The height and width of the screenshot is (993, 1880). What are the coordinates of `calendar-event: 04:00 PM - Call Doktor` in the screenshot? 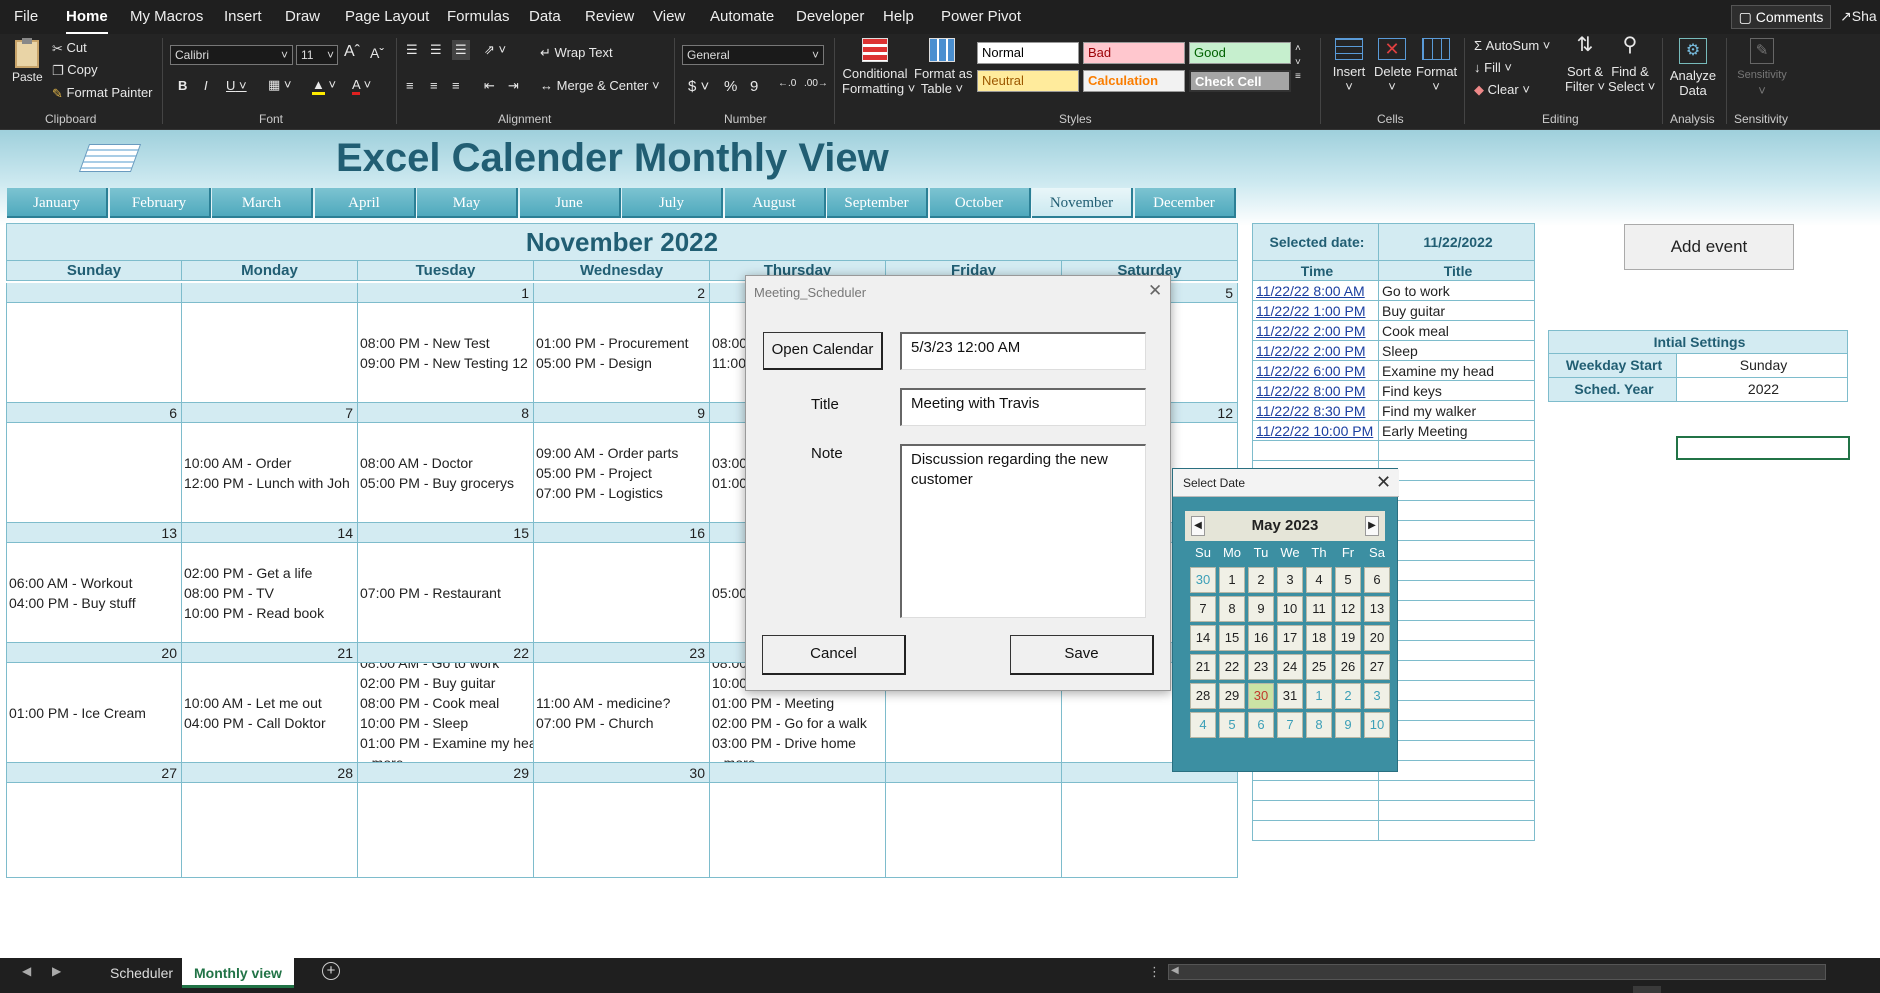 It's located at (270, 723).